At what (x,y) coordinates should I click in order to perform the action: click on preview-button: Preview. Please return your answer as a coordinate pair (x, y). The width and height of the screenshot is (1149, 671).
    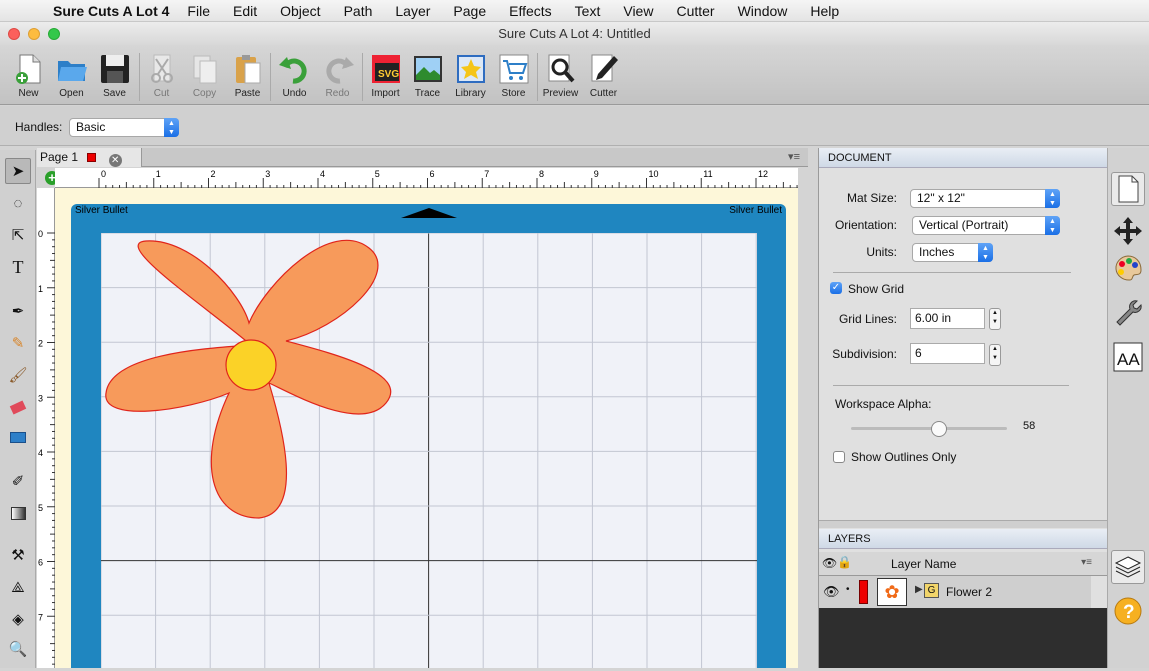
    Looking at the image, I should click on (560, 74).